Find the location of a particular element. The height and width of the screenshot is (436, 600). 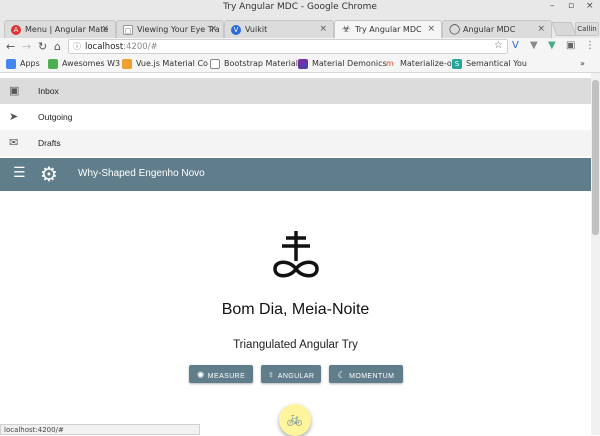

hero-subhead: Triangulated Angular Try is located at coordinates (295, 345).